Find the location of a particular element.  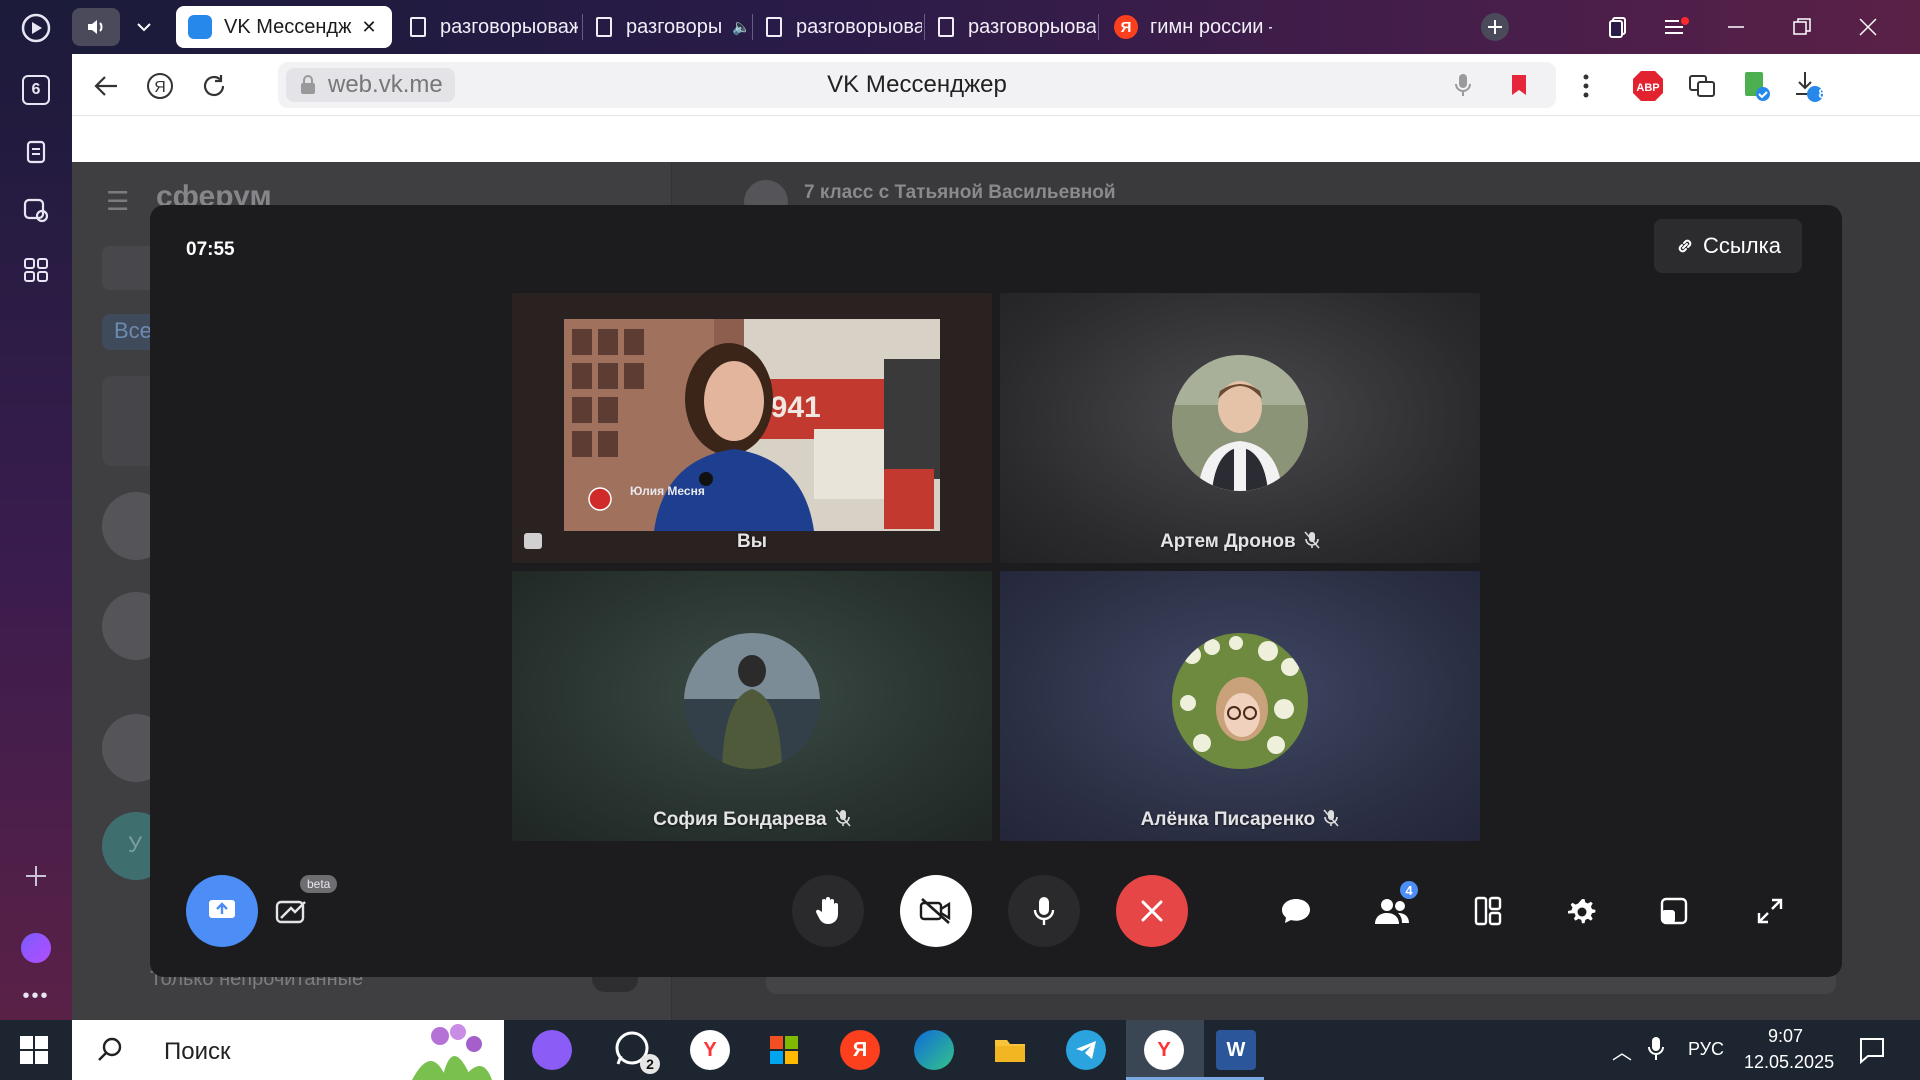

clock-time: 9:07 is located at coordinates (1785, 1036).